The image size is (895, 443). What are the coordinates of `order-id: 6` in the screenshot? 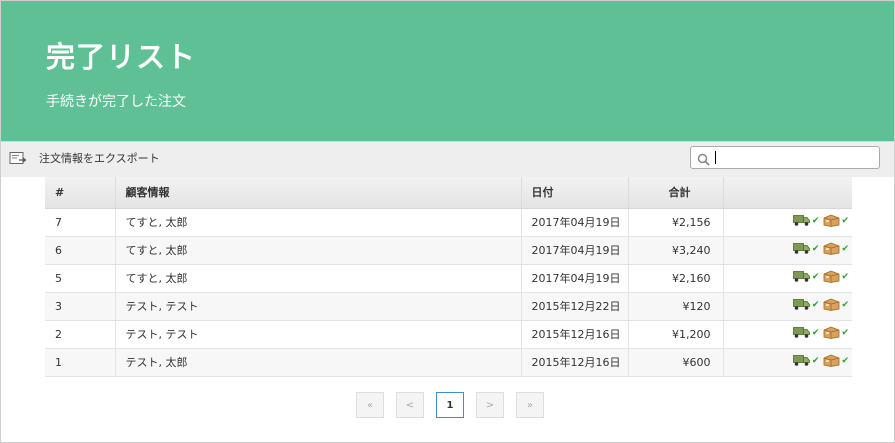 It's located at (80, 250).